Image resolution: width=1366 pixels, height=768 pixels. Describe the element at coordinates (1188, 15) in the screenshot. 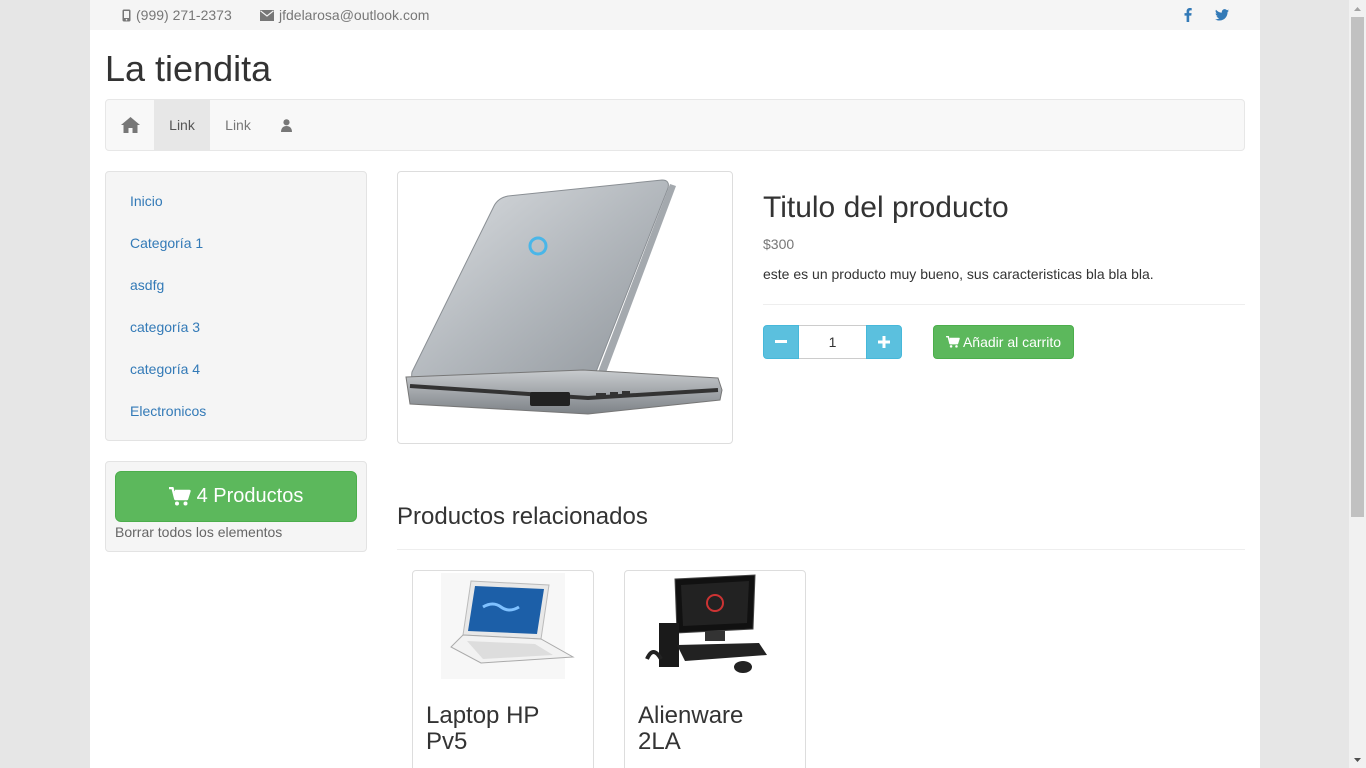

I see `facebook-icon` at that location.